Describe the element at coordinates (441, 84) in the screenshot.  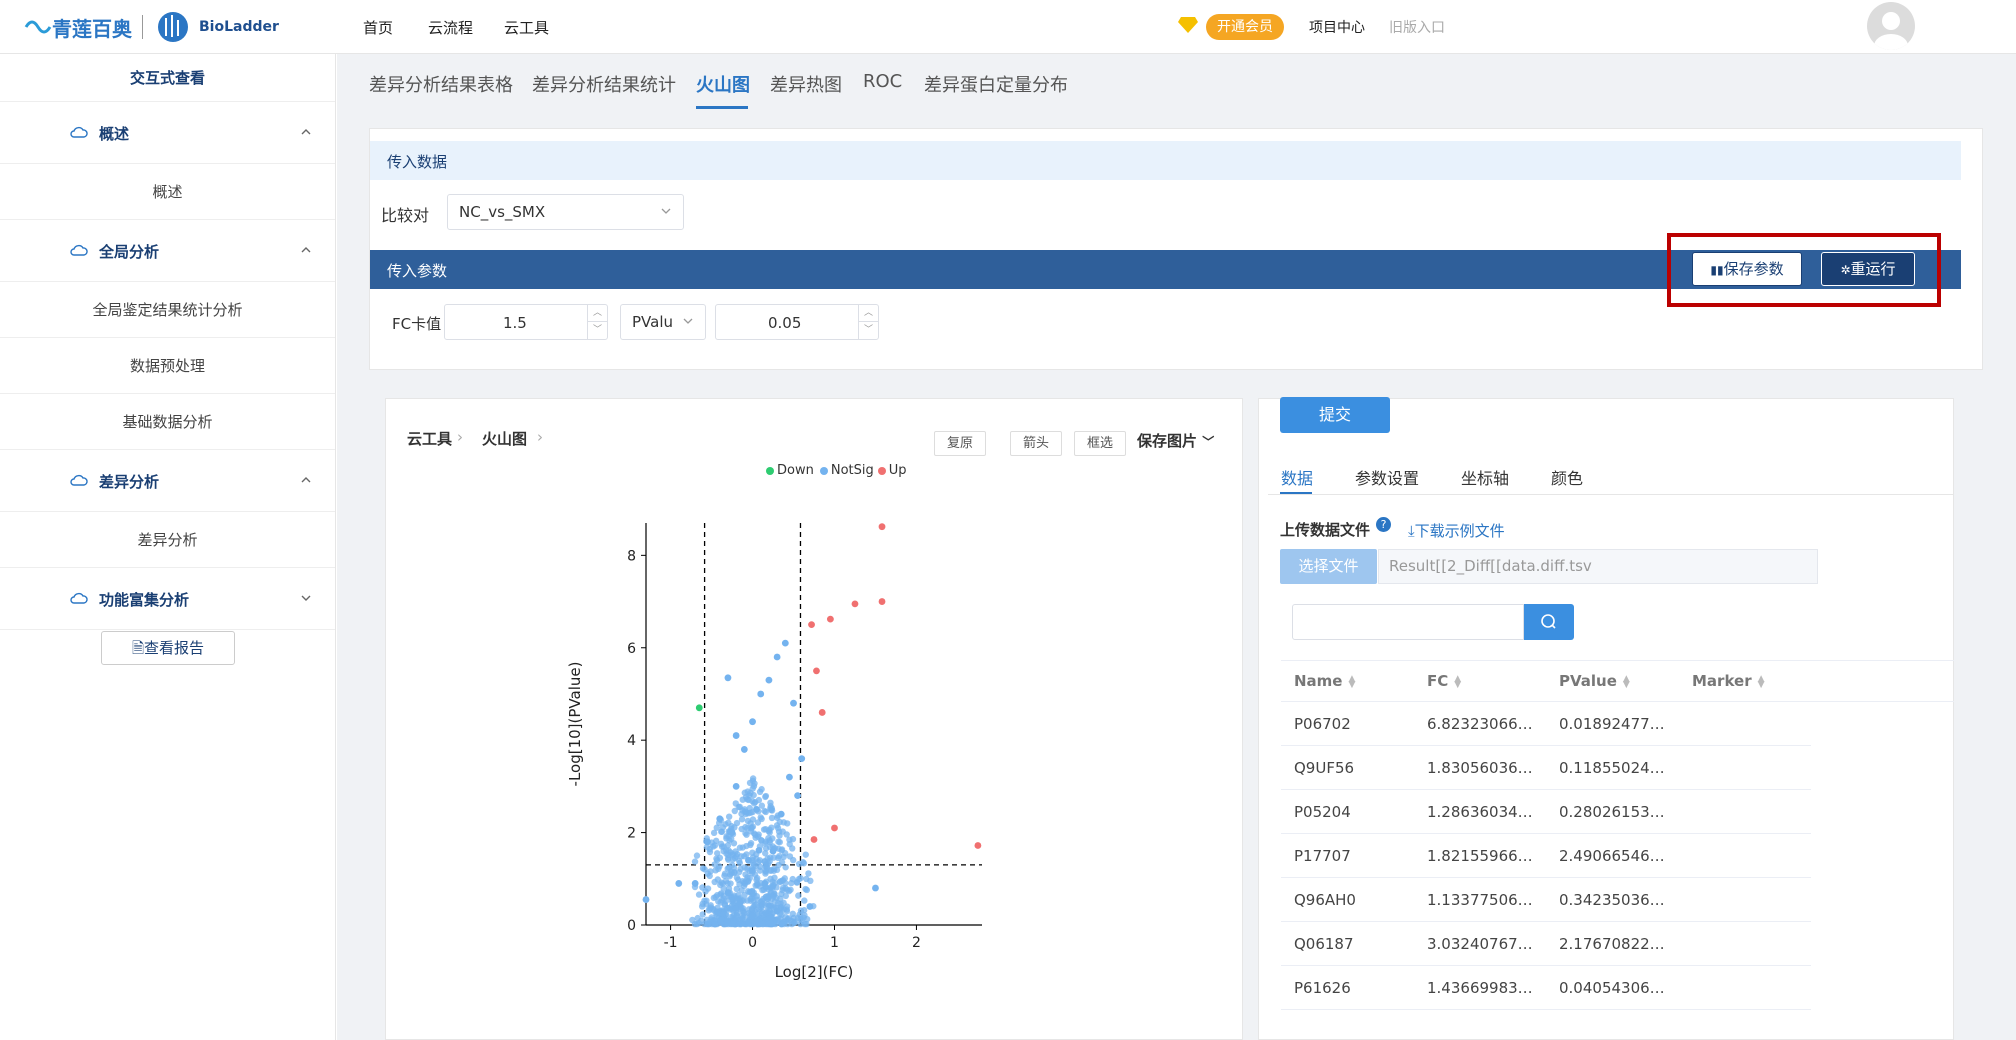
I see `tab-diff-table: 差异分析结果表格` at that location.